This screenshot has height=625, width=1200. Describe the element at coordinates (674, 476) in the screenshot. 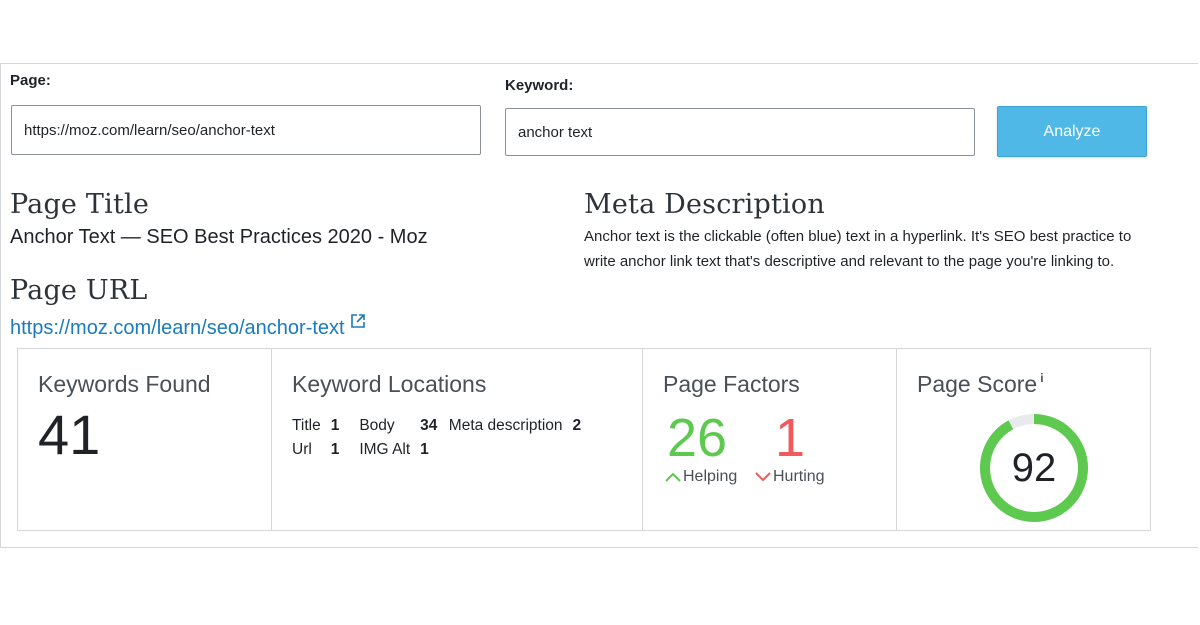

I see `chevron-up-icon` at that location.